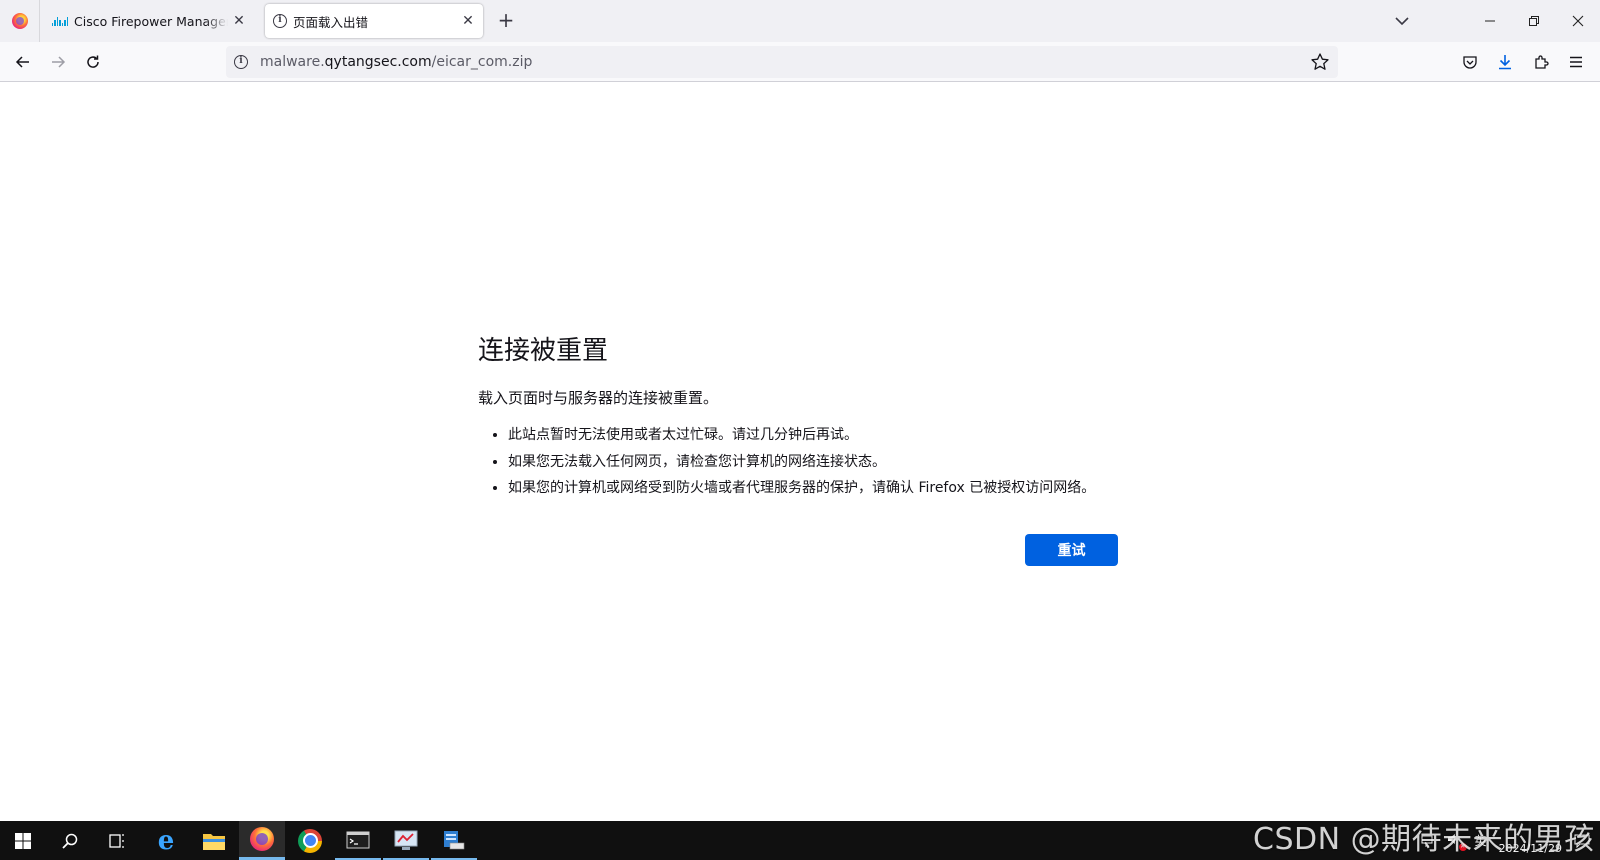 The image size is (1600, 860). I want to click on taskbar-internet-explorer: e, so click(166, 840).